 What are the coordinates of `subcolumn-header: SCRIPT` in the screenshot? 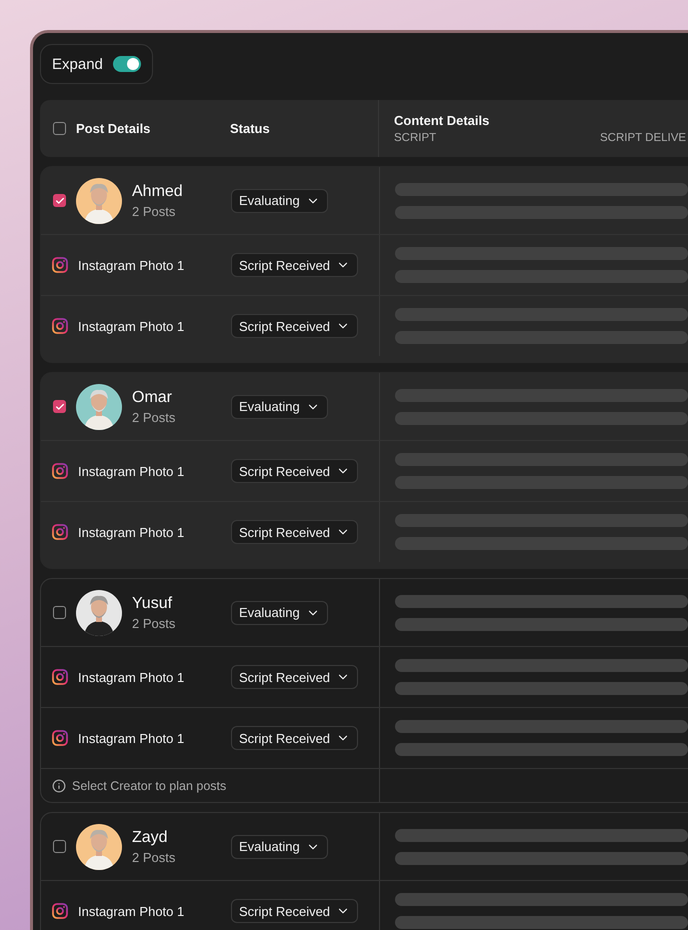 It's located at (416, 138).